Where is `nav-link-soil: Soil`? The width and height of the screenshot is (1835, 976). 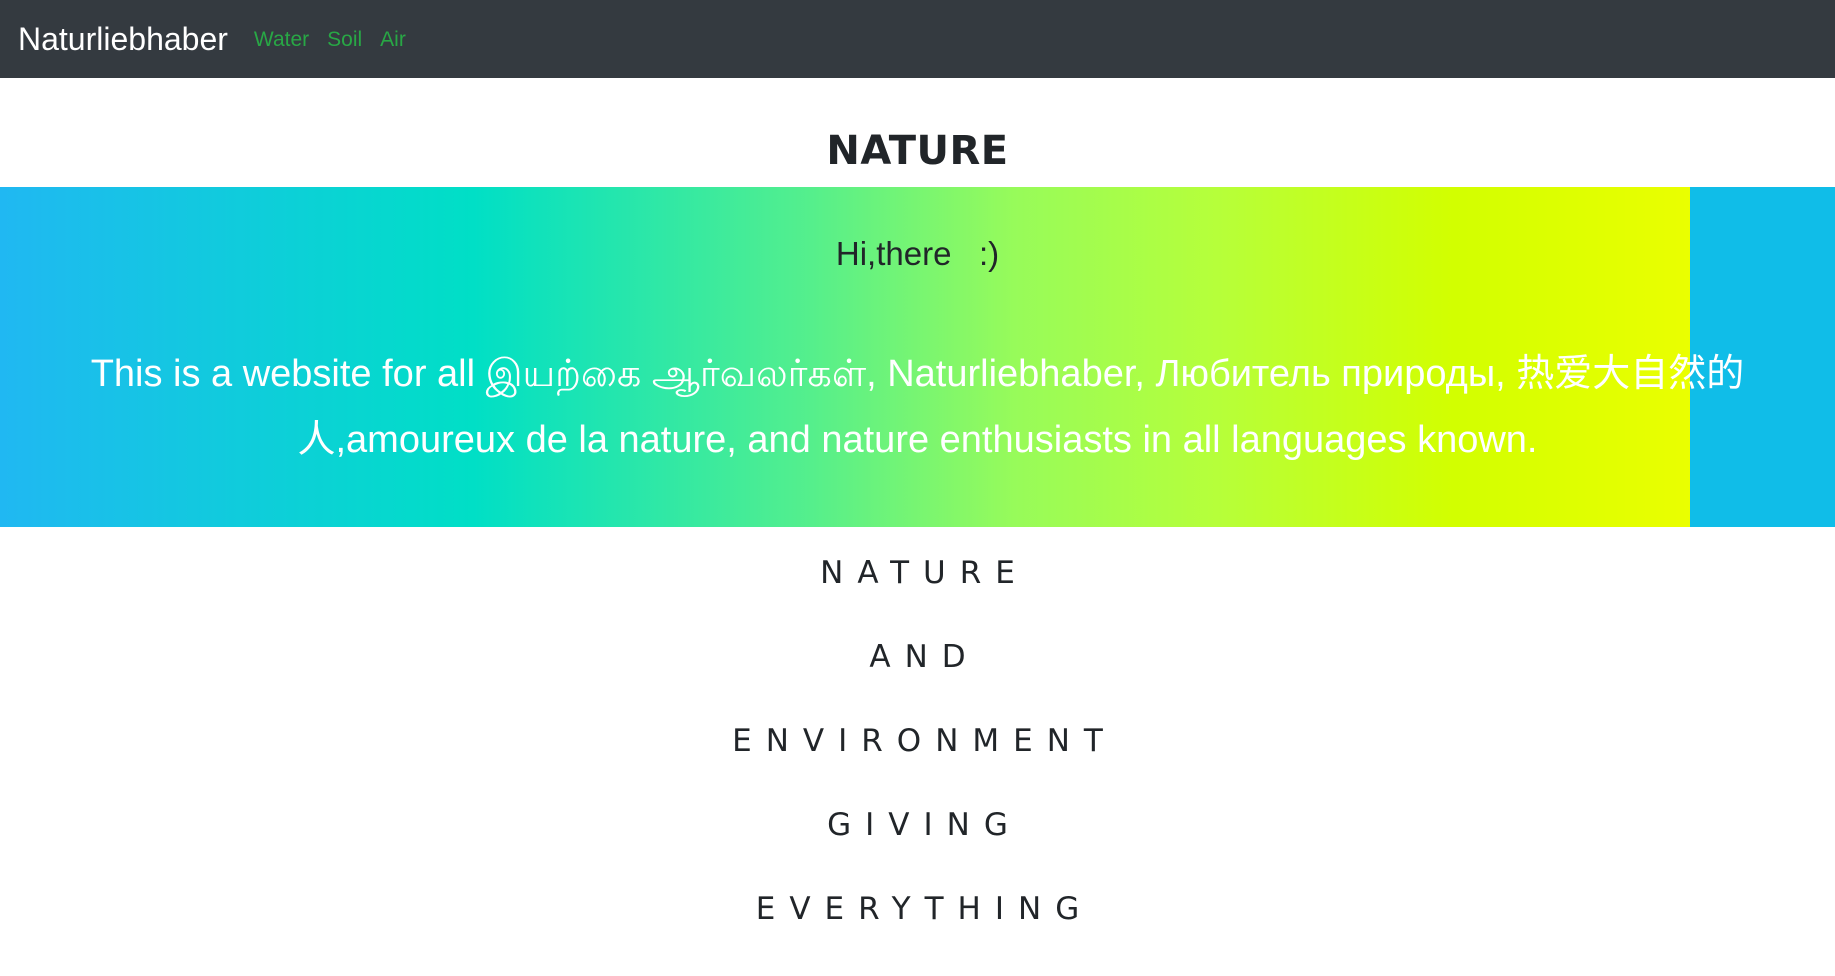 nav-link-soil: Soil is located at coordinates (344, 39).